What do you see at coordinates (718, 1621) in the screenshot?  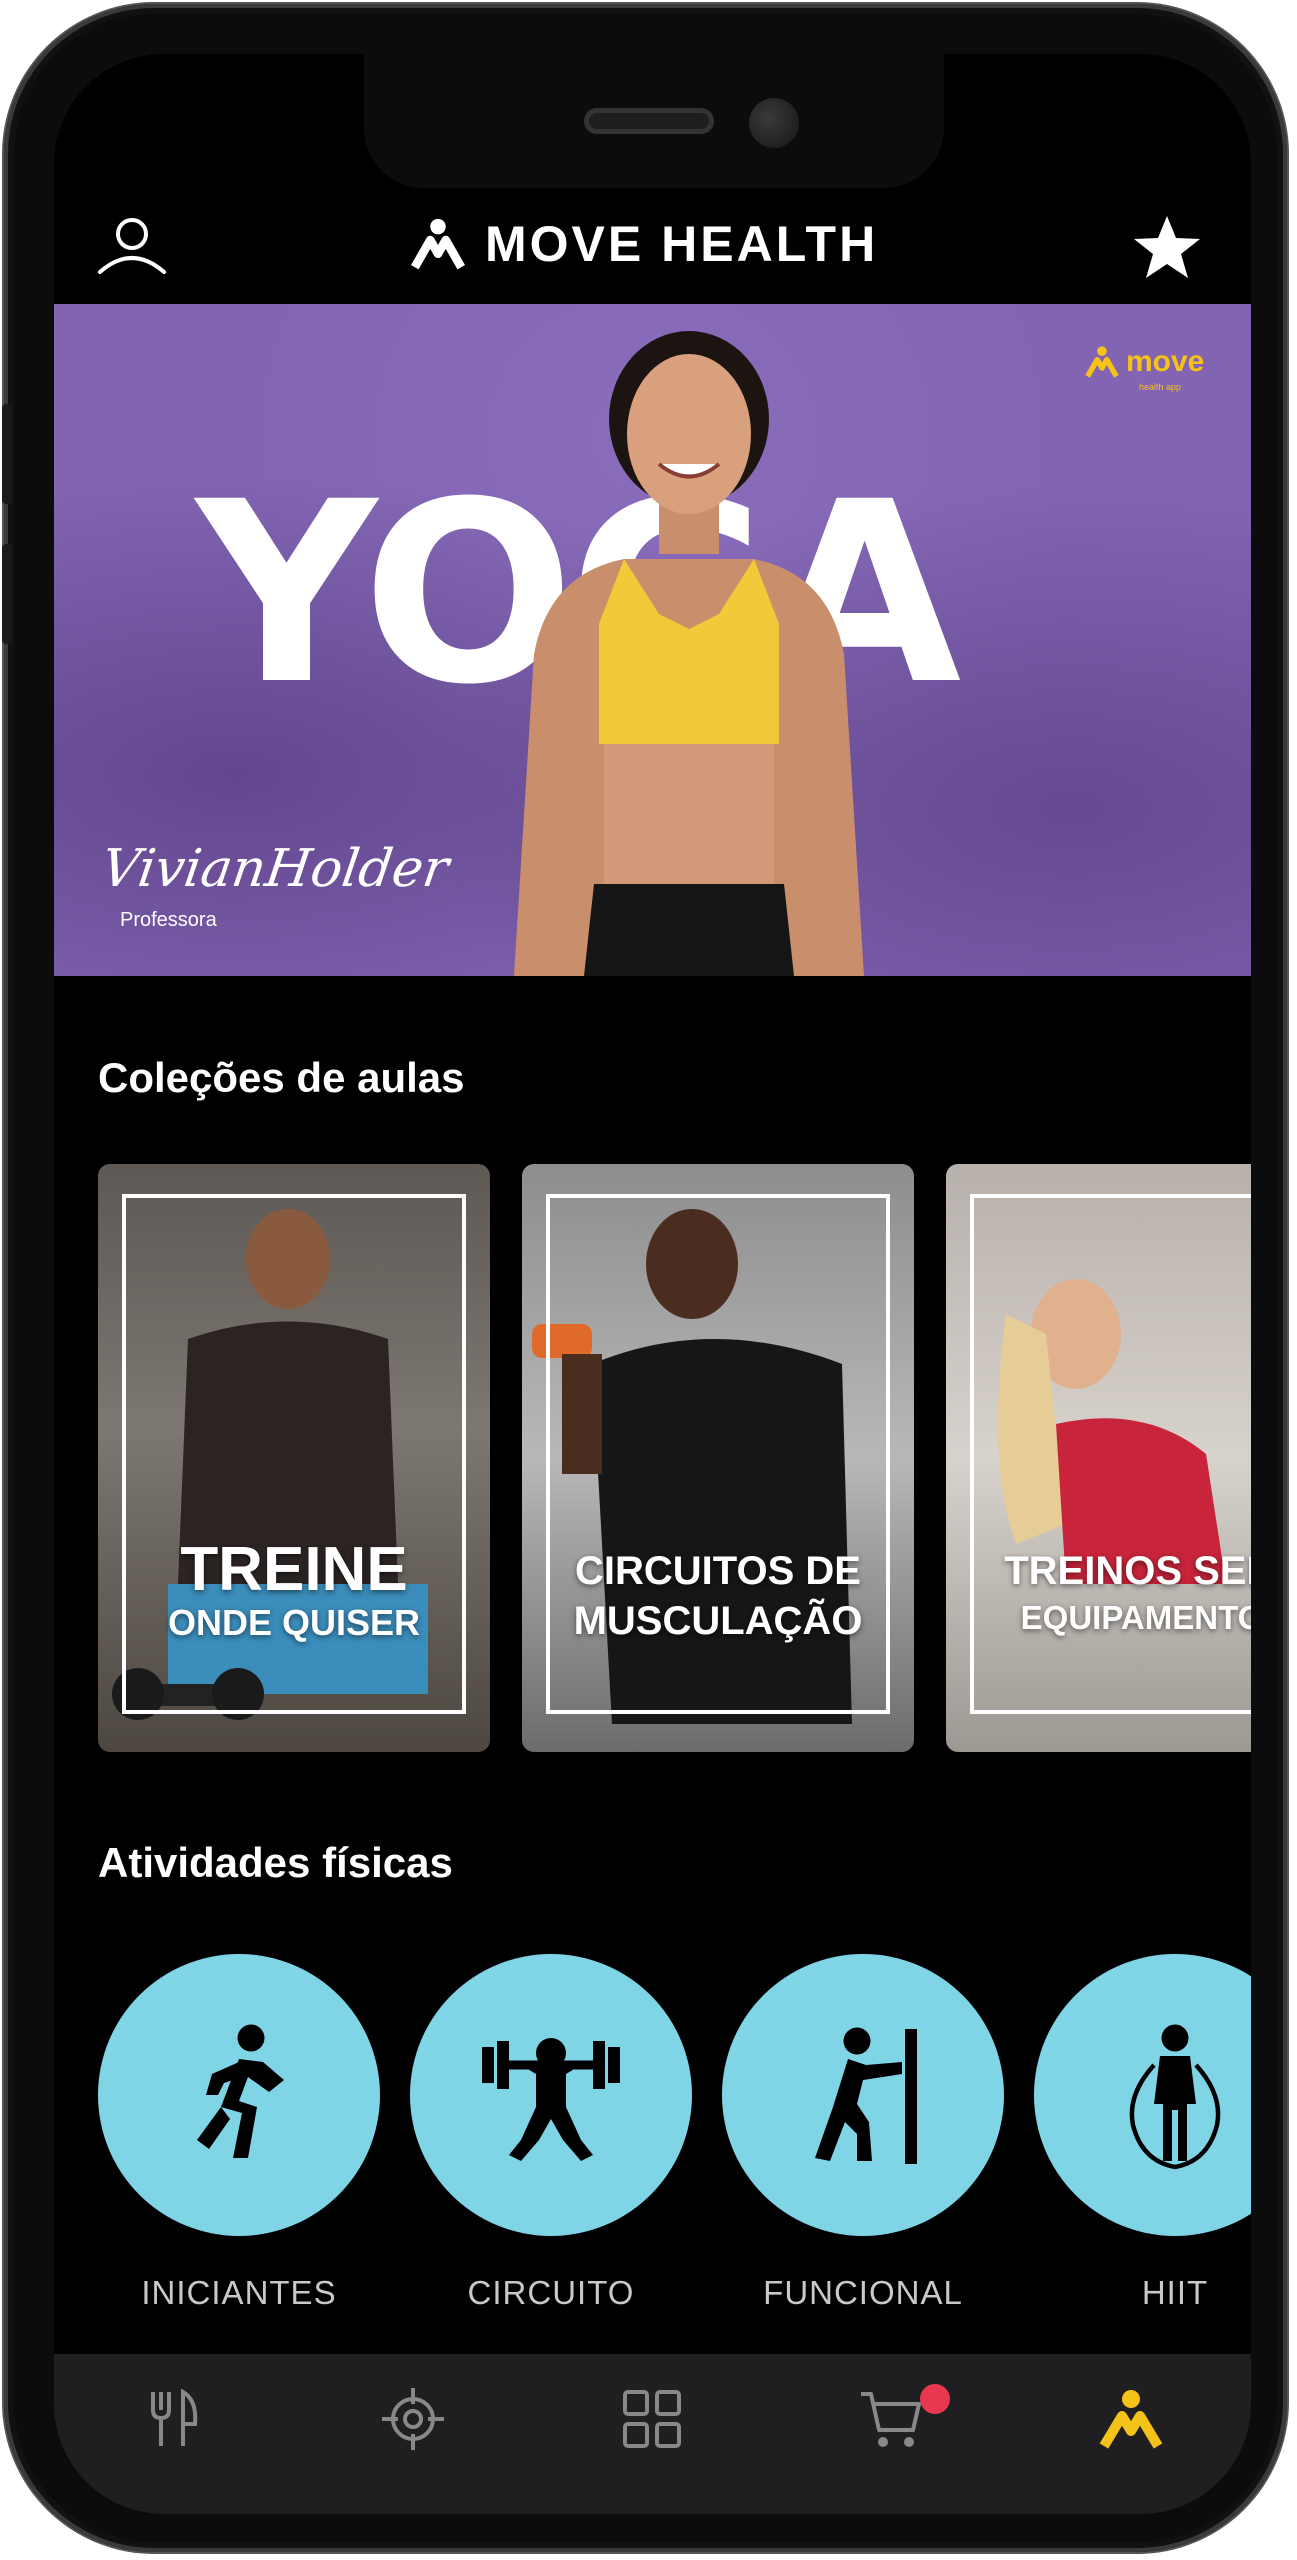 I see `card-subtitle: MUSCULAÇÃO` at bounding box center [718, 1621].